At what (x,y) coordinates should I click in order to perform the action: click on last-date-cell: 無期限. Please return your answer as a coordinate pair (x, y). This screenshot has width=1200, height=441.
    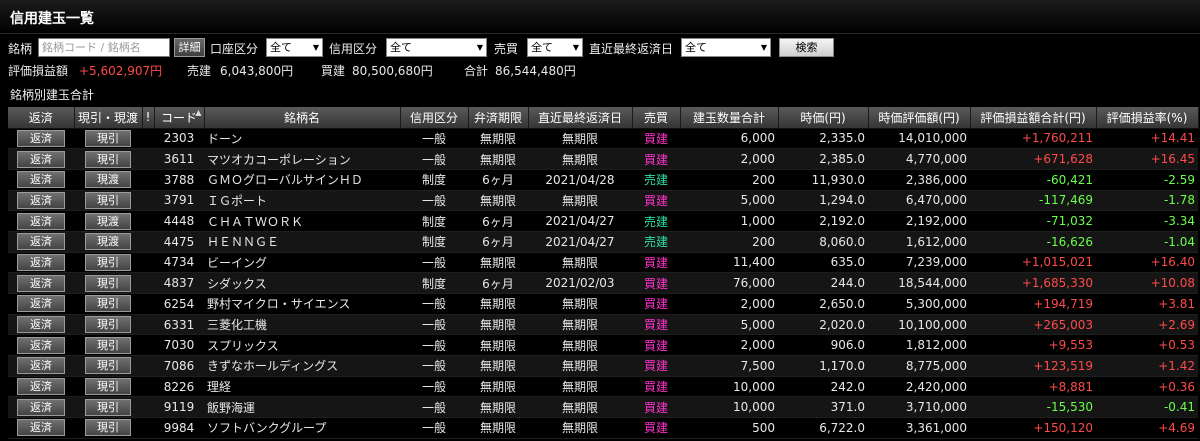
    Looking at the image, I should click on (580, 304).